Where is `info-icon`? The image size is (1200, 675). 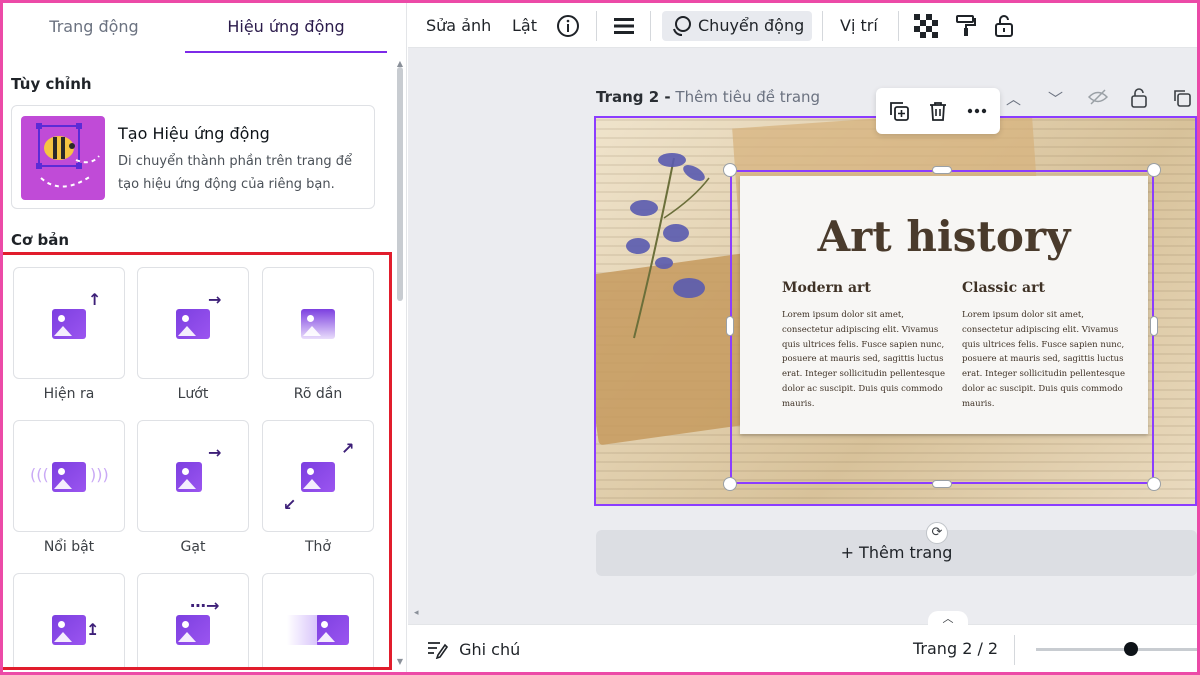 info-icon is located at coordinates (568, 26).